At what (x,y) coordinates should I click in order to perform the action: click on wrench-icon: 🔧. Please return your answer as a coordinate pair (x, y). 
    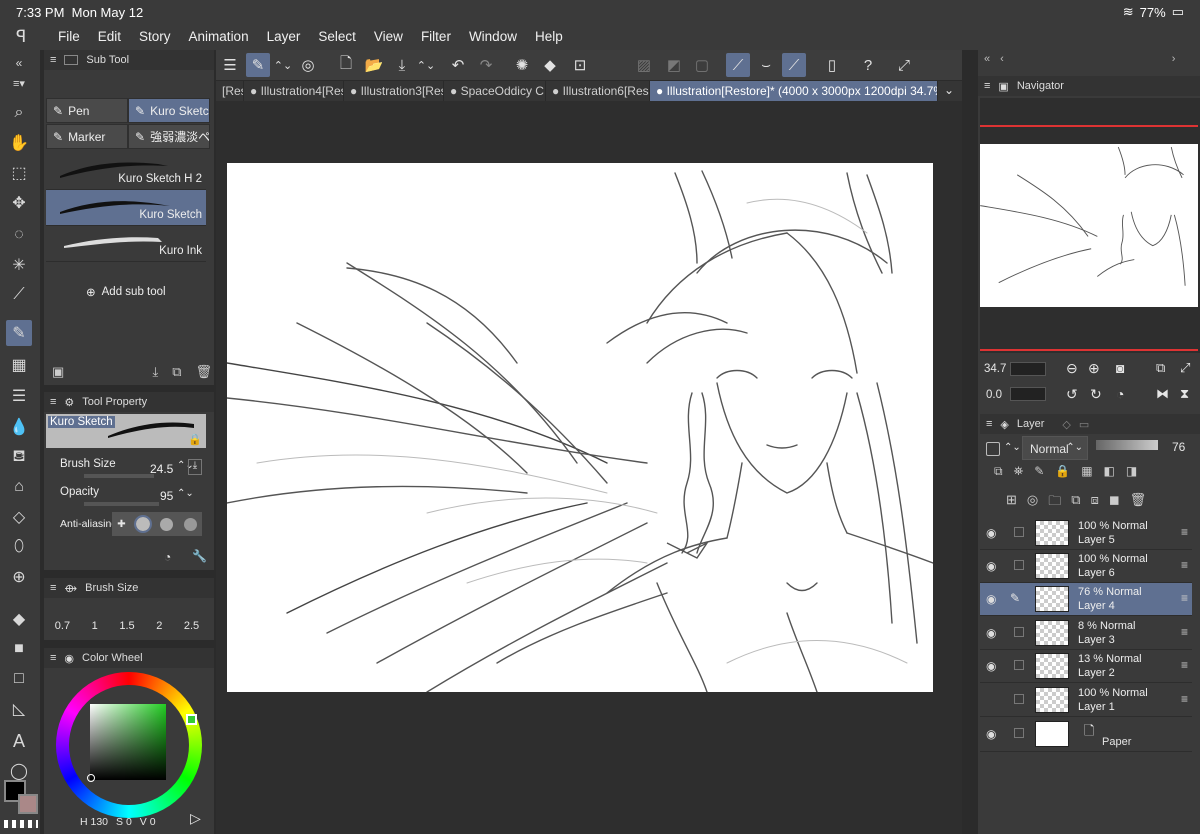
    Looking at the image, I should click on (199, 556).